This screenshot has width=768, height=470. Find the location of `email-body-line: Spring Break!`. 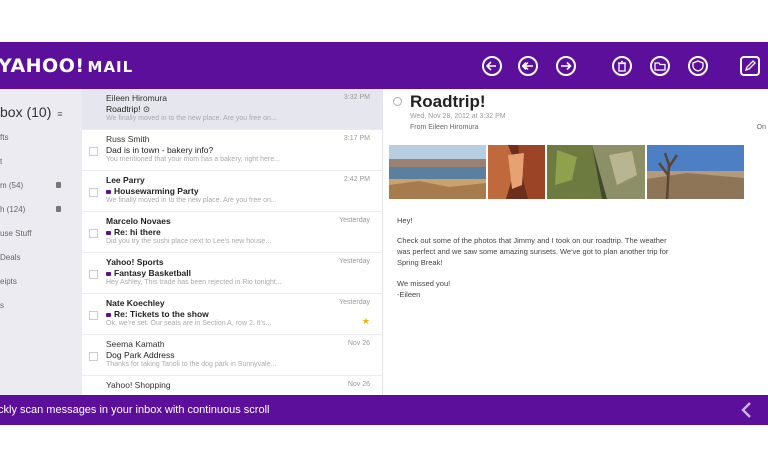

email-body-line: Spring Break! is located at coordinates (420, 262).